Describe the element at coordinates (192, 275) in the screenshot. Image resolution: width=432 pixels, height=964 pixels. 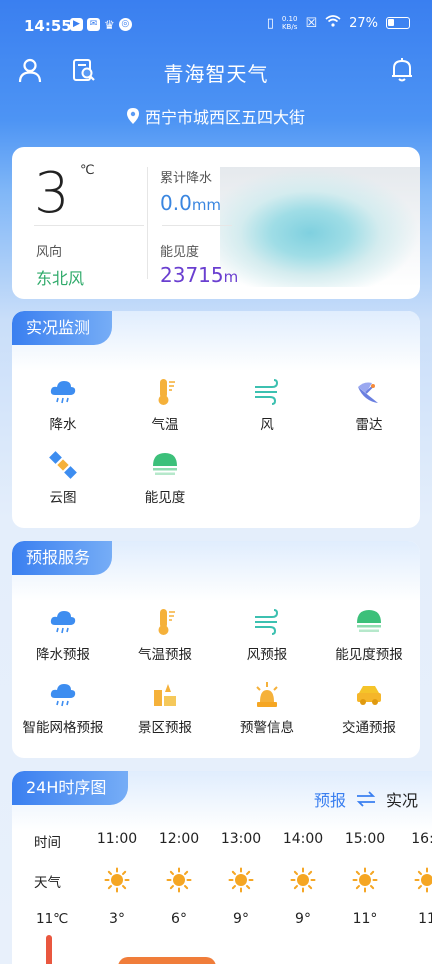
I see `visibility-value: 23715` at that location.